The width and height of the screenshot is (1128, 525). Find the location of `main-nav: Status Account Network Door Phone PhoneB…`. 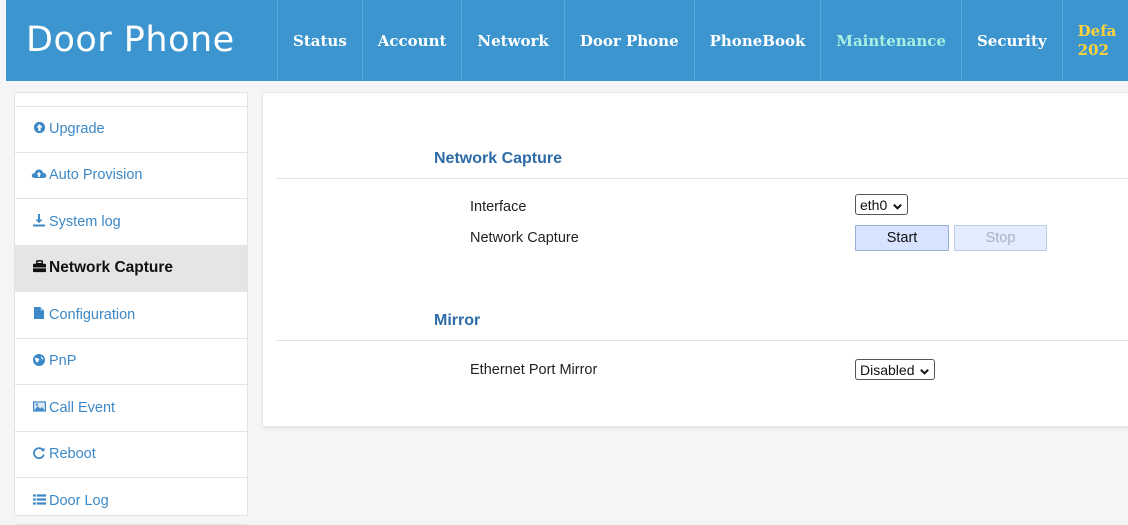

main-nav: Status Account Network Door Phone PhoneB… is located at coordinates (696, 40).